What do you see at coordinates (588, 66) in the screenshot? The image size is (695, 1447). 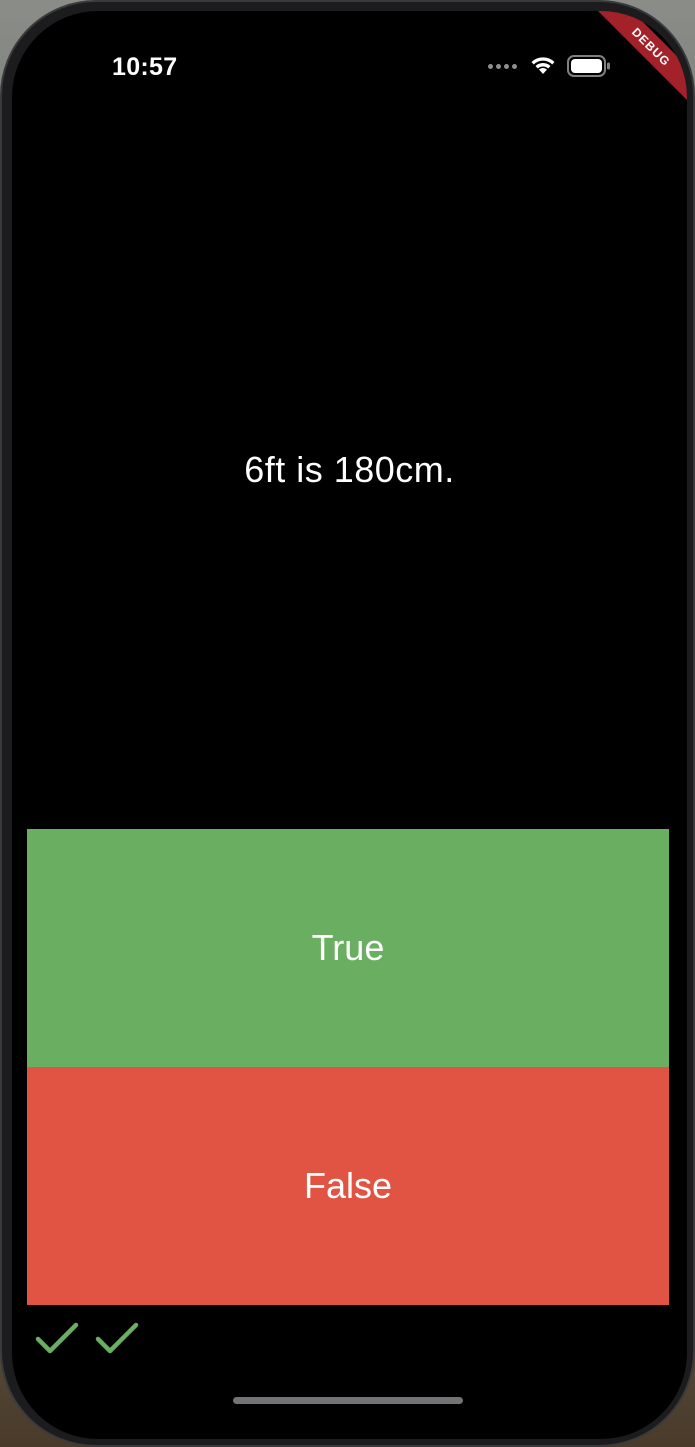 I see `battery-icon` at bounding box center [588, 66].